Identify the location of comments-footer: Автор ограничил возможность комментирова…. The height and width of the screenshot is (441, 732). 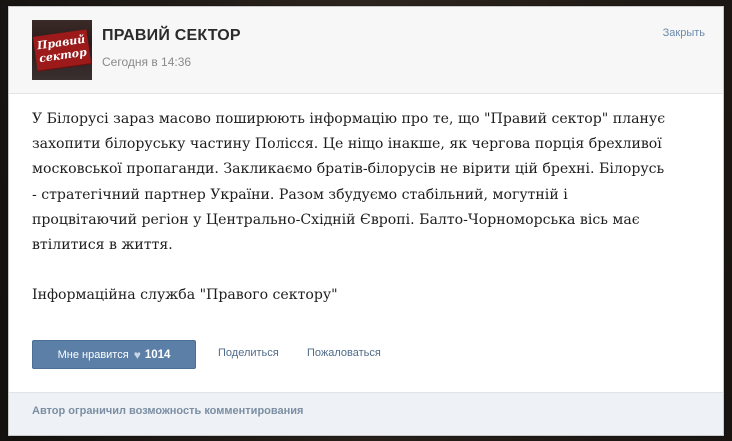
(366, 413).